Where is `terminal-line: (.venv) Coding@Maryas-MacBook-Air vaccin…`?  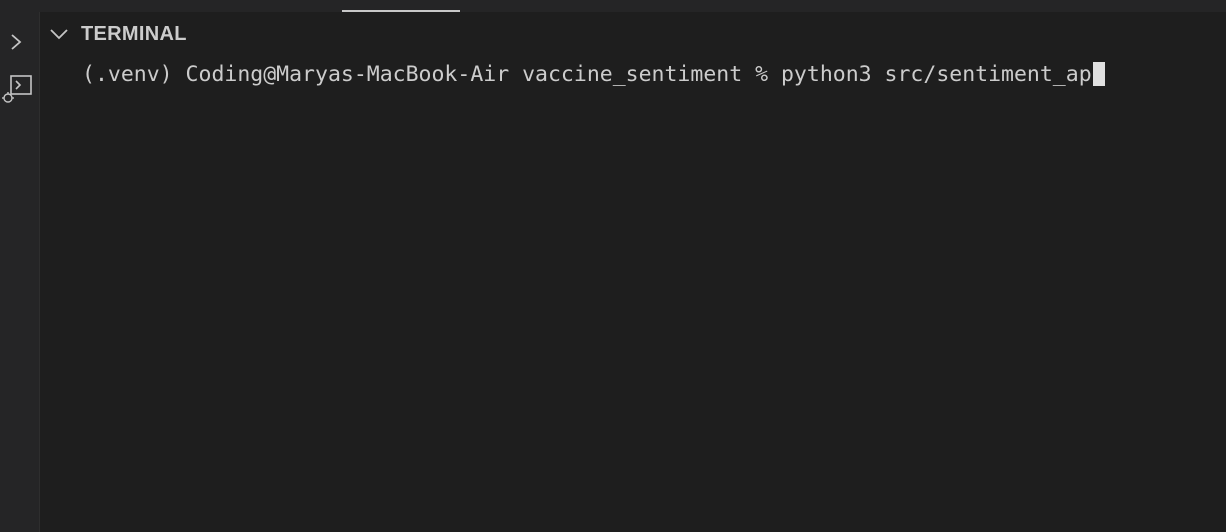
terminal-line: (.venv) Coding@Maryas-MacBook-Air vaccin… is located at coordinates (593, 75).